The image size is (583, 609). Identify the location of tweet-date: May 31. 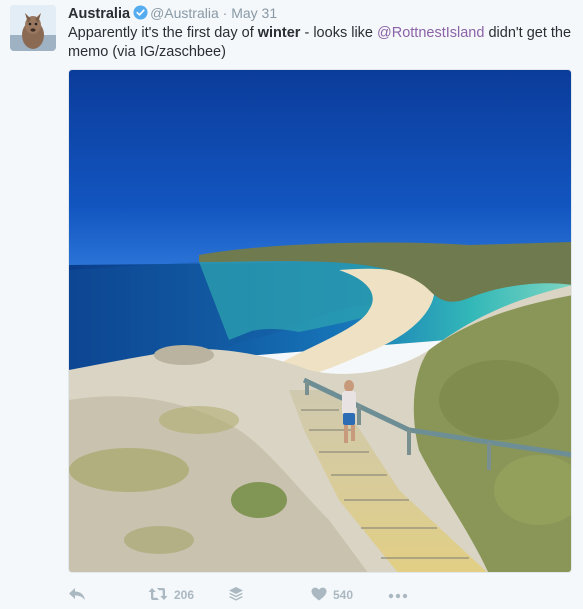
(254, 13).